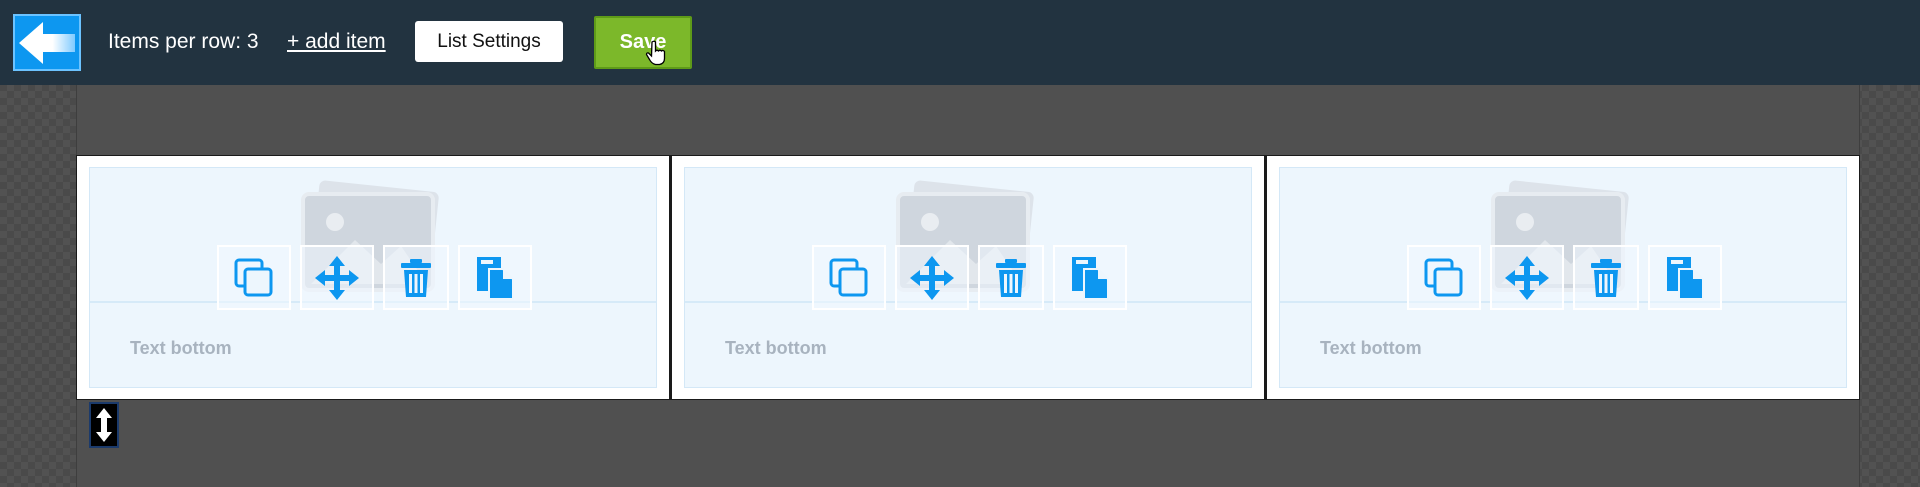 Image resolution: width=1920 pixels, height=487 pixels. I want to click on items-per-row-label: Items per row: 3, so click(183, 41).